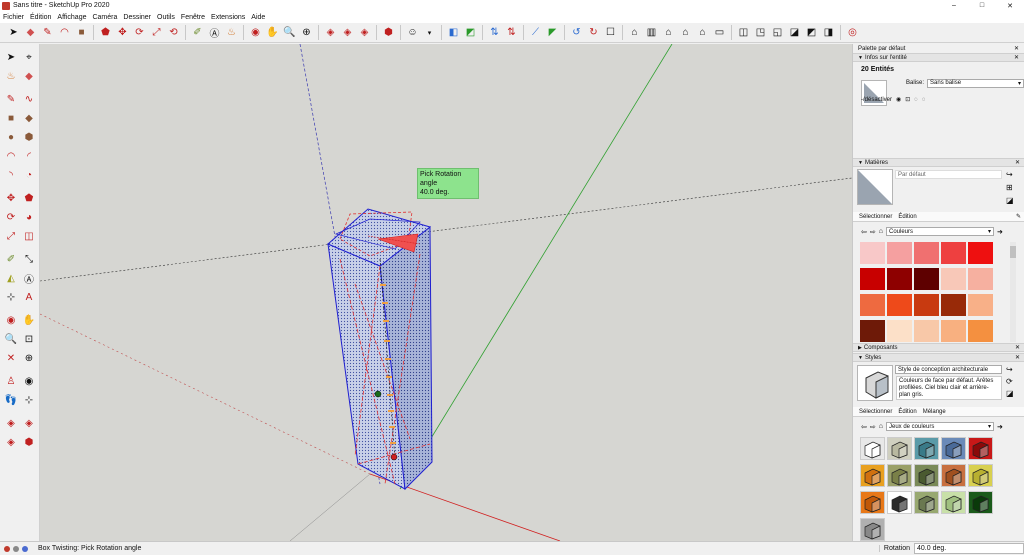 Image resolution: width=1024 pixels, height=555 pixels. I want to click on close-button: ✕, so click(1010, 5).